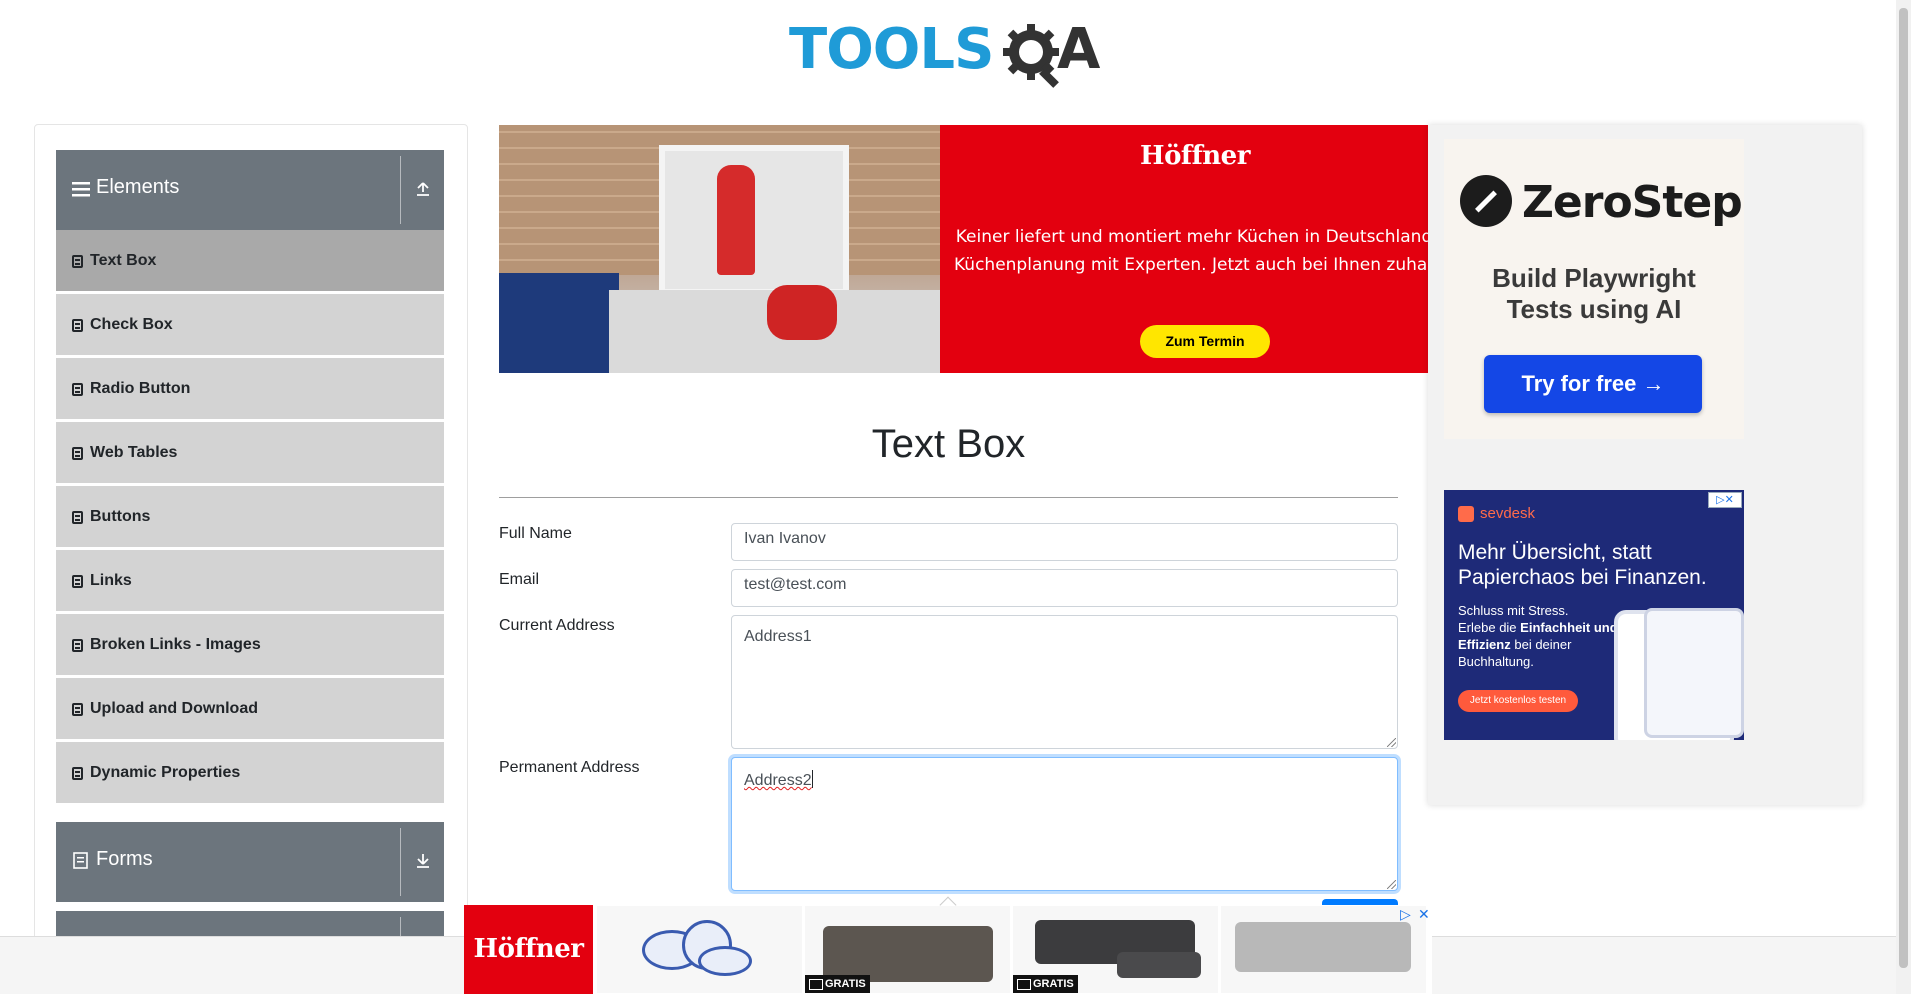  What do you see at coordinates (1115, 949) in the screenshot?
I see `product-tile-sofa-grey: GRATIS` at bounding box center [1115, 949].